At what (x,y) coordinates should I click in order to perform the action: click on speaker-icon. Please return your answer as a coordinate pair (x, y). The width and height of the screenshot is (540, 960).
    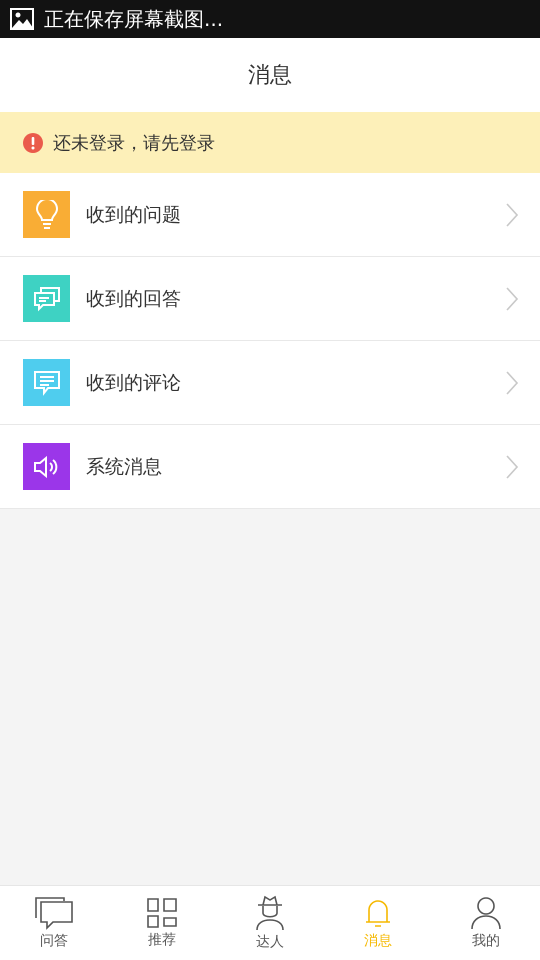
    Looking at the image, I should click on (46, 466).